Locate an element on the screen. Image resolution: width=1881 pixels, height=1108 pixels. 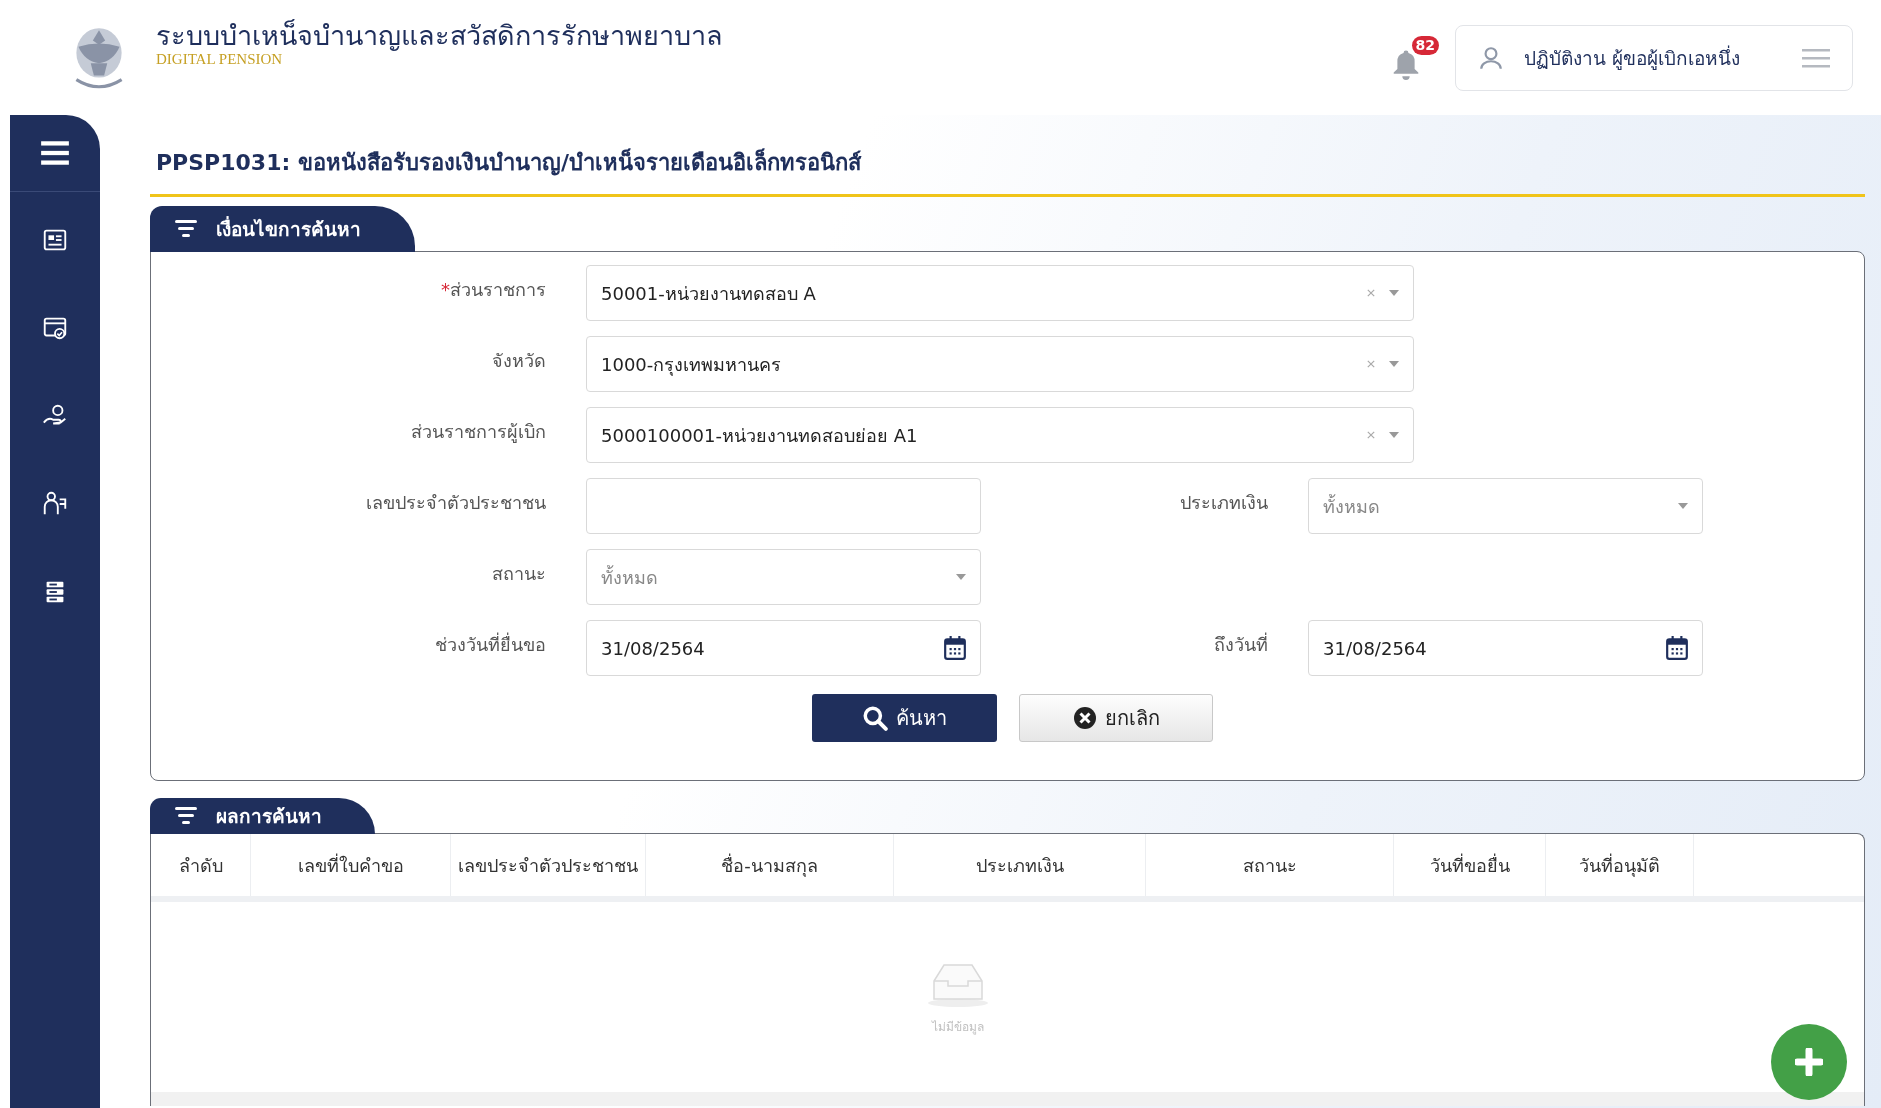
select-field: 50001-หน่วยงานทดสอบ A is located at coordinates (1000, 293).